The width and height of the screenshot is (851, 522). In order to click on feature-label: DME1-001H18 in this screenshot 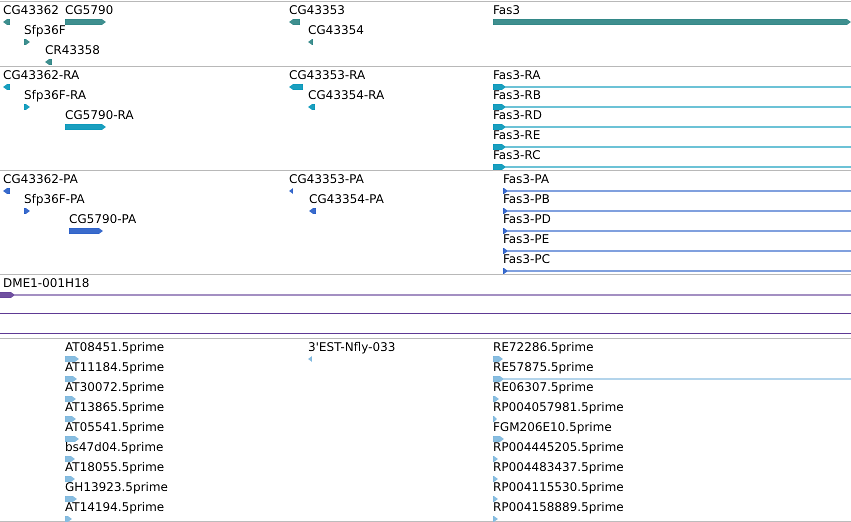, I will do `click(46, 283)`.